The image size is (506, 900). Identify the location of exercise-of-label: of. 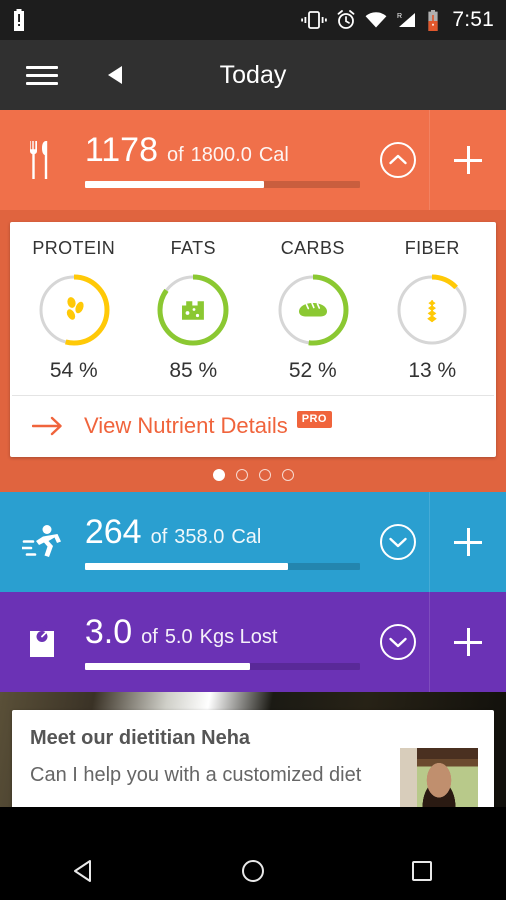
(159, 536).